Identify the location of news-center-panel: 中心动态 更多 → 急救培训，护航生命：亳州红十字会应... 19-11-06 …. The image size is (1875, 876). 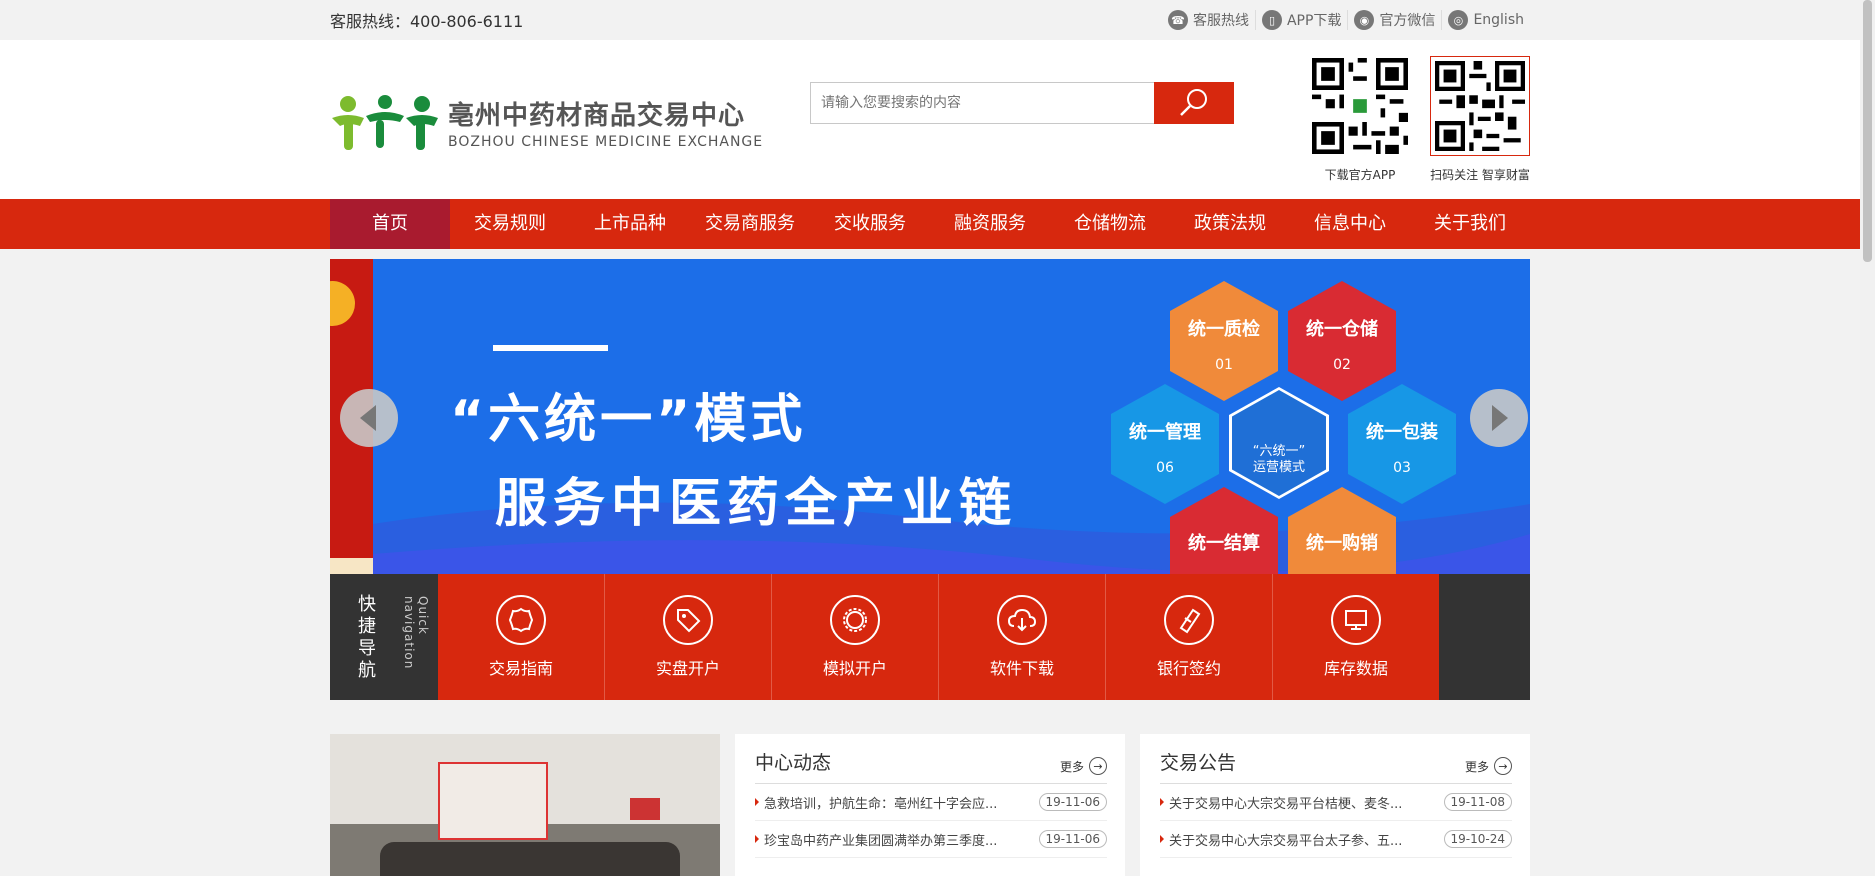
(930, 805).